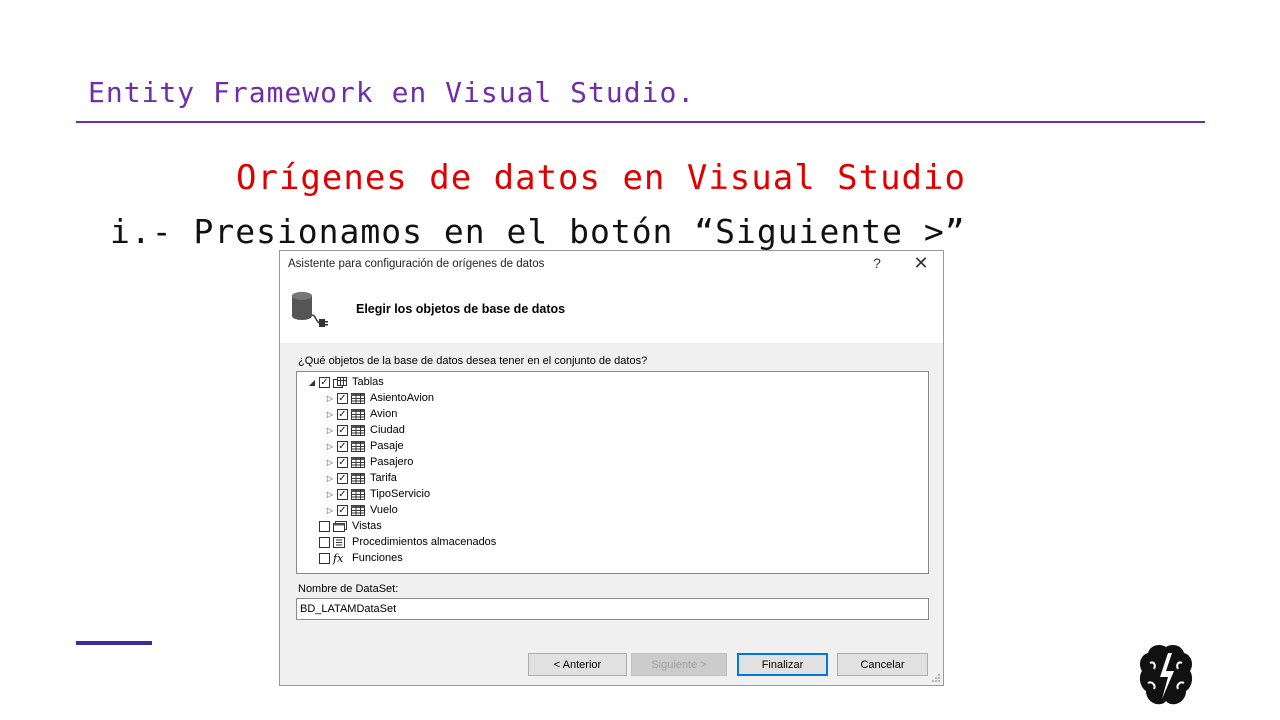  Describe the element at coordinates (338, 558) in the screenshot. I see `function-icon: fx` at that location.